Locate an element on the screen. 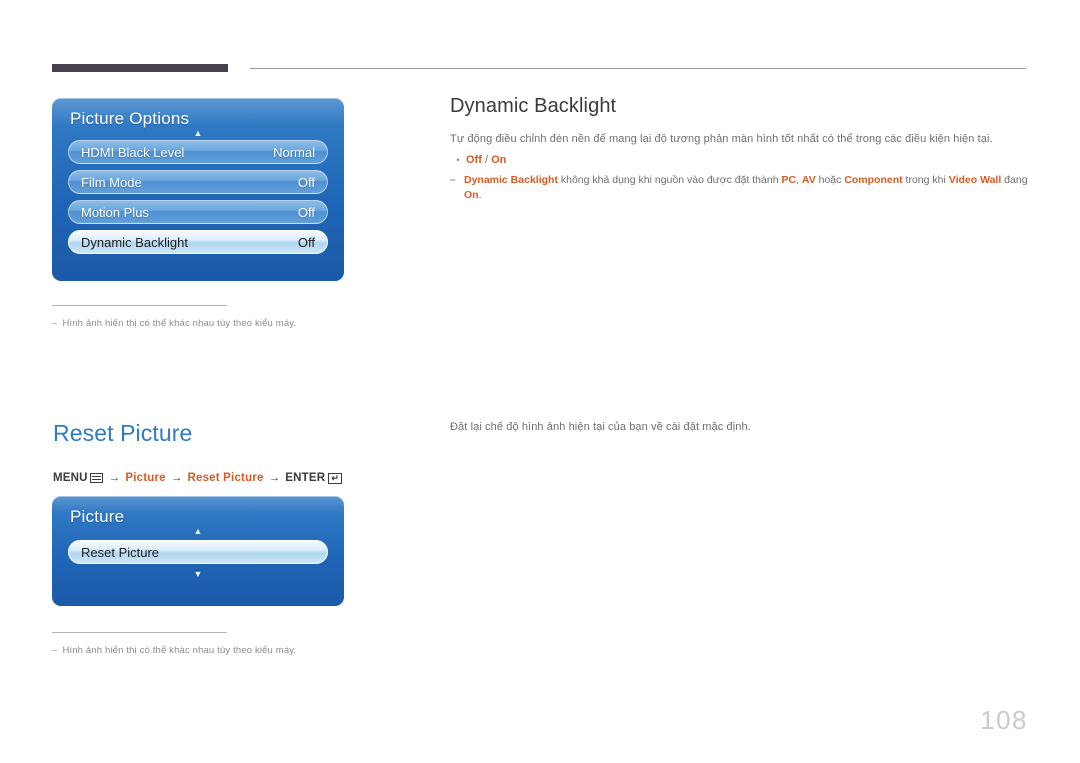 The image size is (1080, 763). option-on: On is located at coordinates (499, 160).